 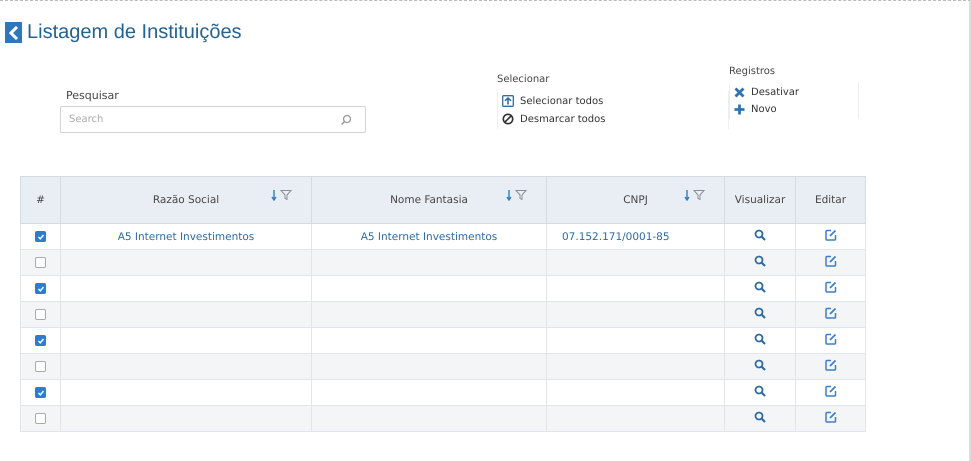 I want to click on column-header: Razão Social, so click(x=186, y=200).